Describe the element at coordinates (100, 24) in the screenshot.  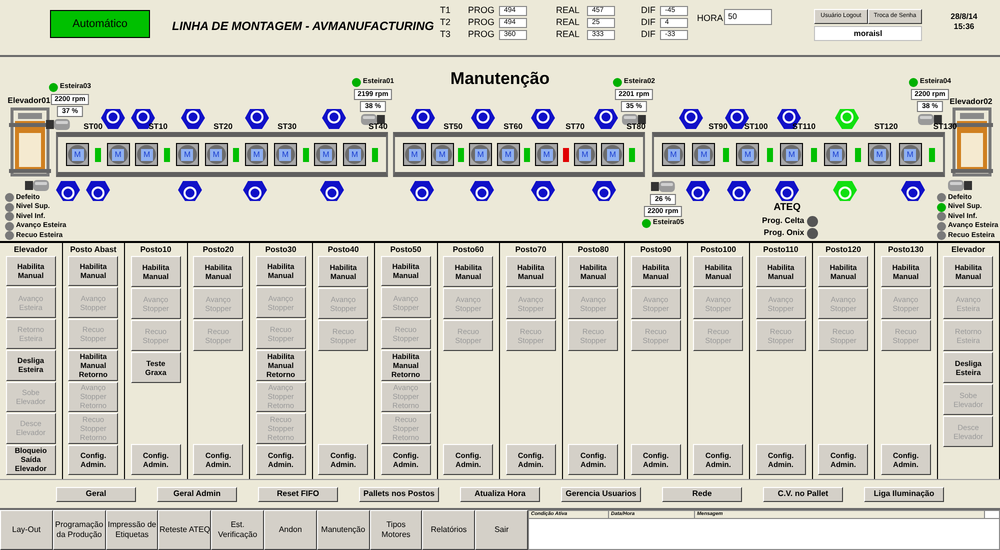
I see `mode-button: Automático` at that location.